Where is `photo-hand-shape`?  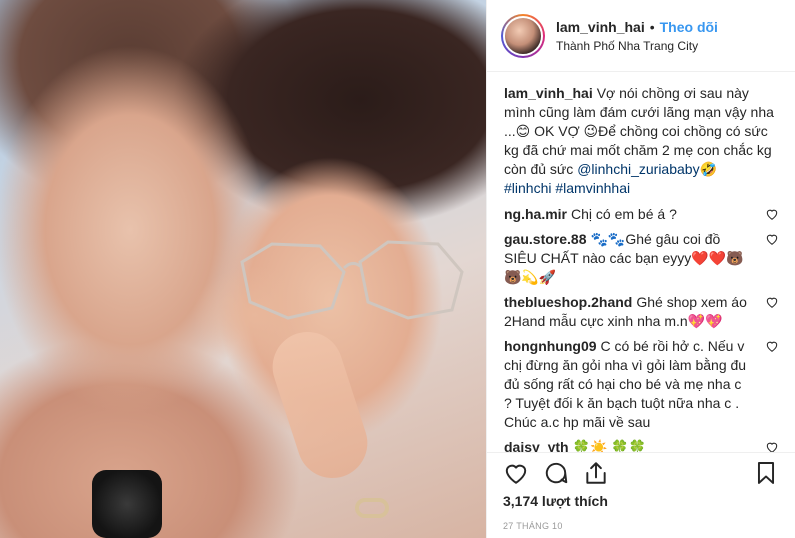 photo-hand-shape is located at coordinates (320, 405).